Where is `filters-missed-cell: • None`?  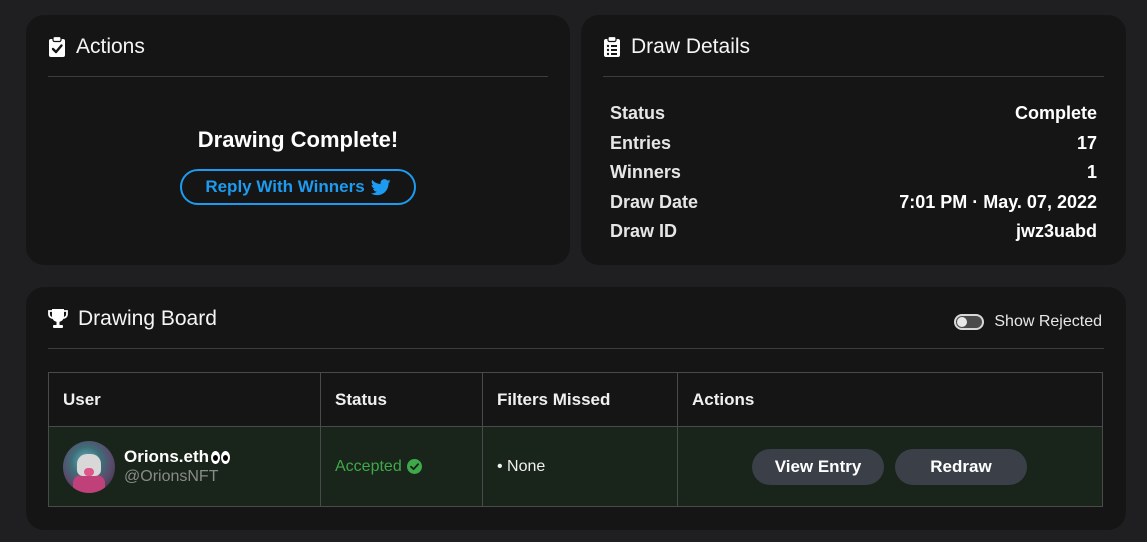 filters-missed-cell: • None is located at coordinates (580, 466).